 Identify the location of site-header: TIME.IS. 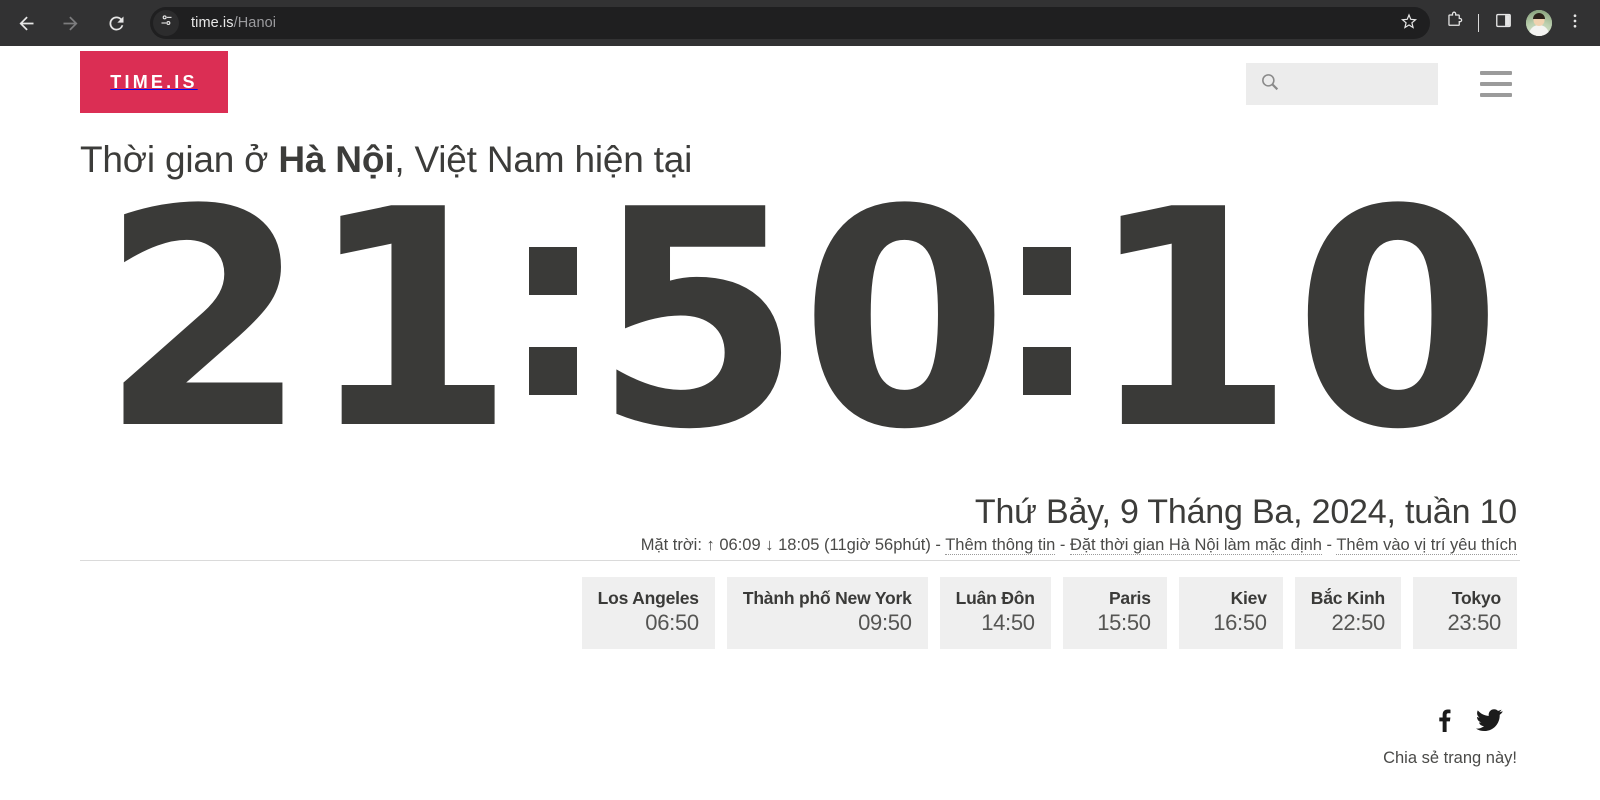
(800, 82).